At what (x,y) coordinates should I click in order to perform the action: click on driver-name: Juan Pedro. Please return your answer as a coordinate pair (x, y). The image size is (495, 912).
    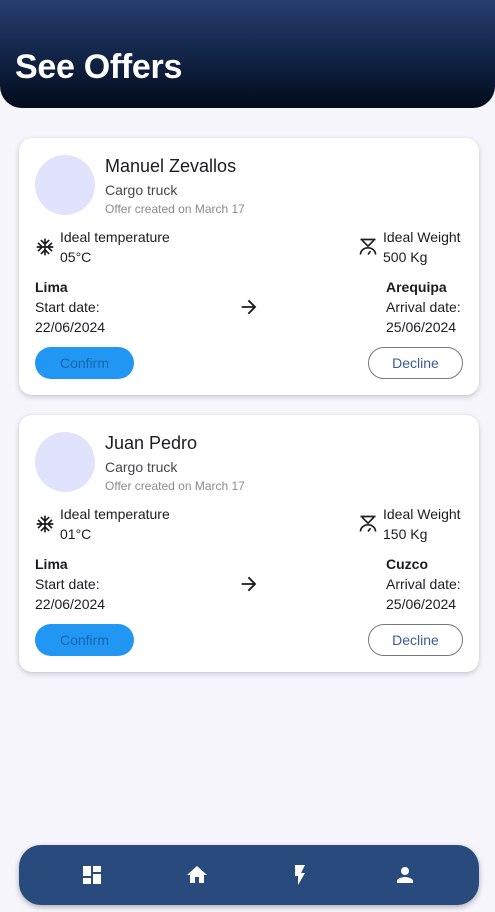
    Looking at the image, I should click on (151, 443).